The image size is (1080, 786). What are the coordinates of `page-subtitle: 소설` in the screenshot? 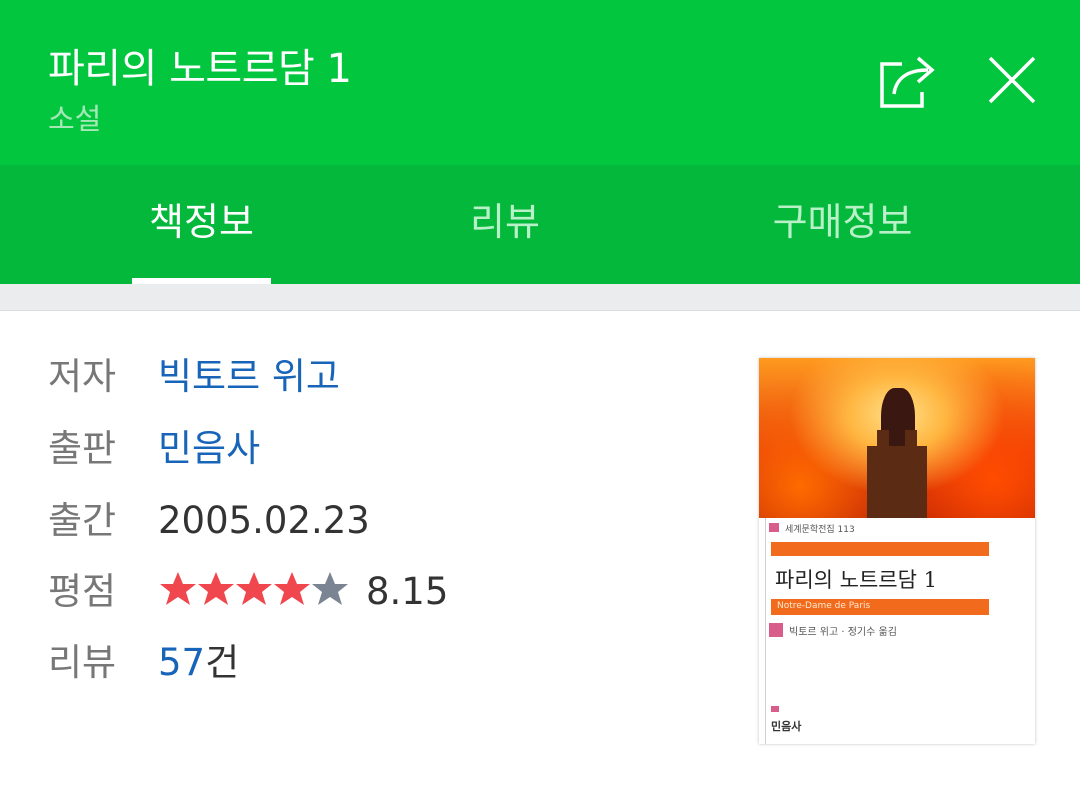 It's located at (75, 119).